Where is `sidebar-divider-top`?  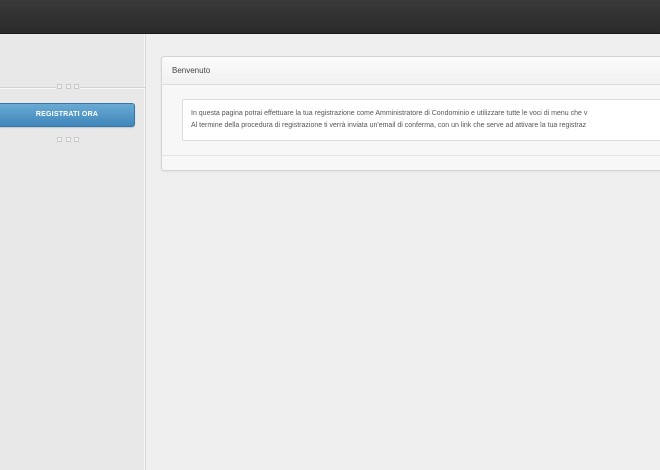 sidebar-divider-top is located at coordinates (72, 88).